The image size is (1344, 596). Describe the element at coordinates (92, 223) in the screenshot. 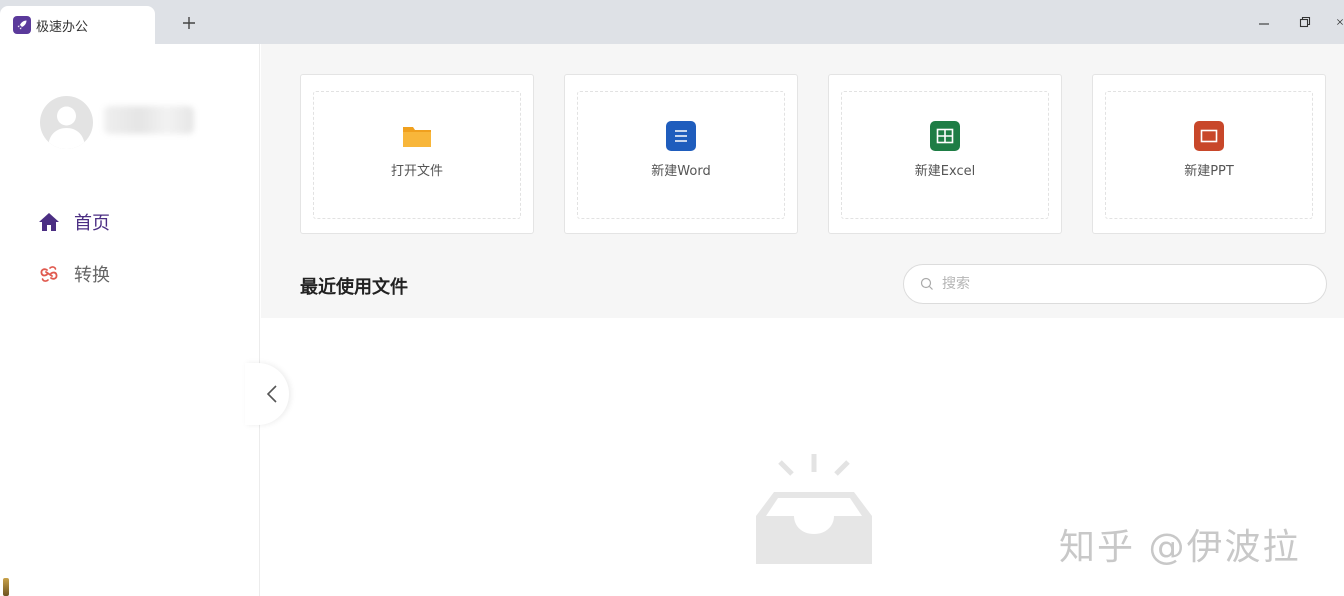

I see `sidebar-item-label: 首页` at that location.